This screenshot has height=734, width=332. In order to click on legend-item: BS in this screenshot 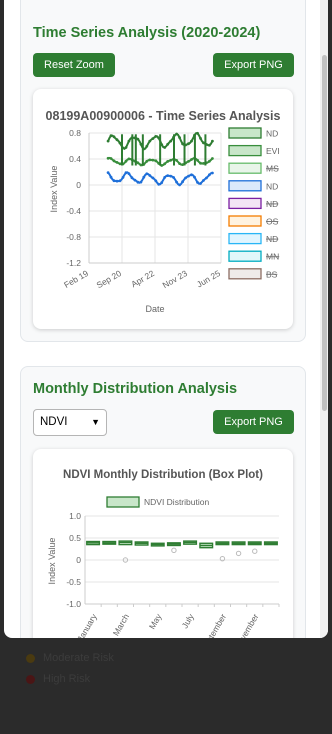, I will do `click(253, 274)`.